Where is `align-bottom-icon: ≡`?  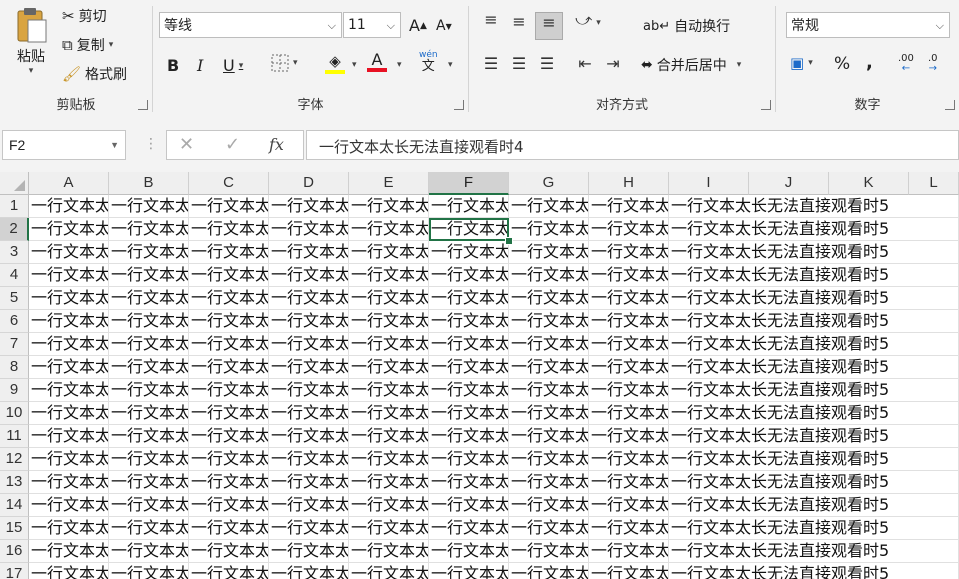
align-bottom-icon: ≡ is located at coordinates (549, 26).